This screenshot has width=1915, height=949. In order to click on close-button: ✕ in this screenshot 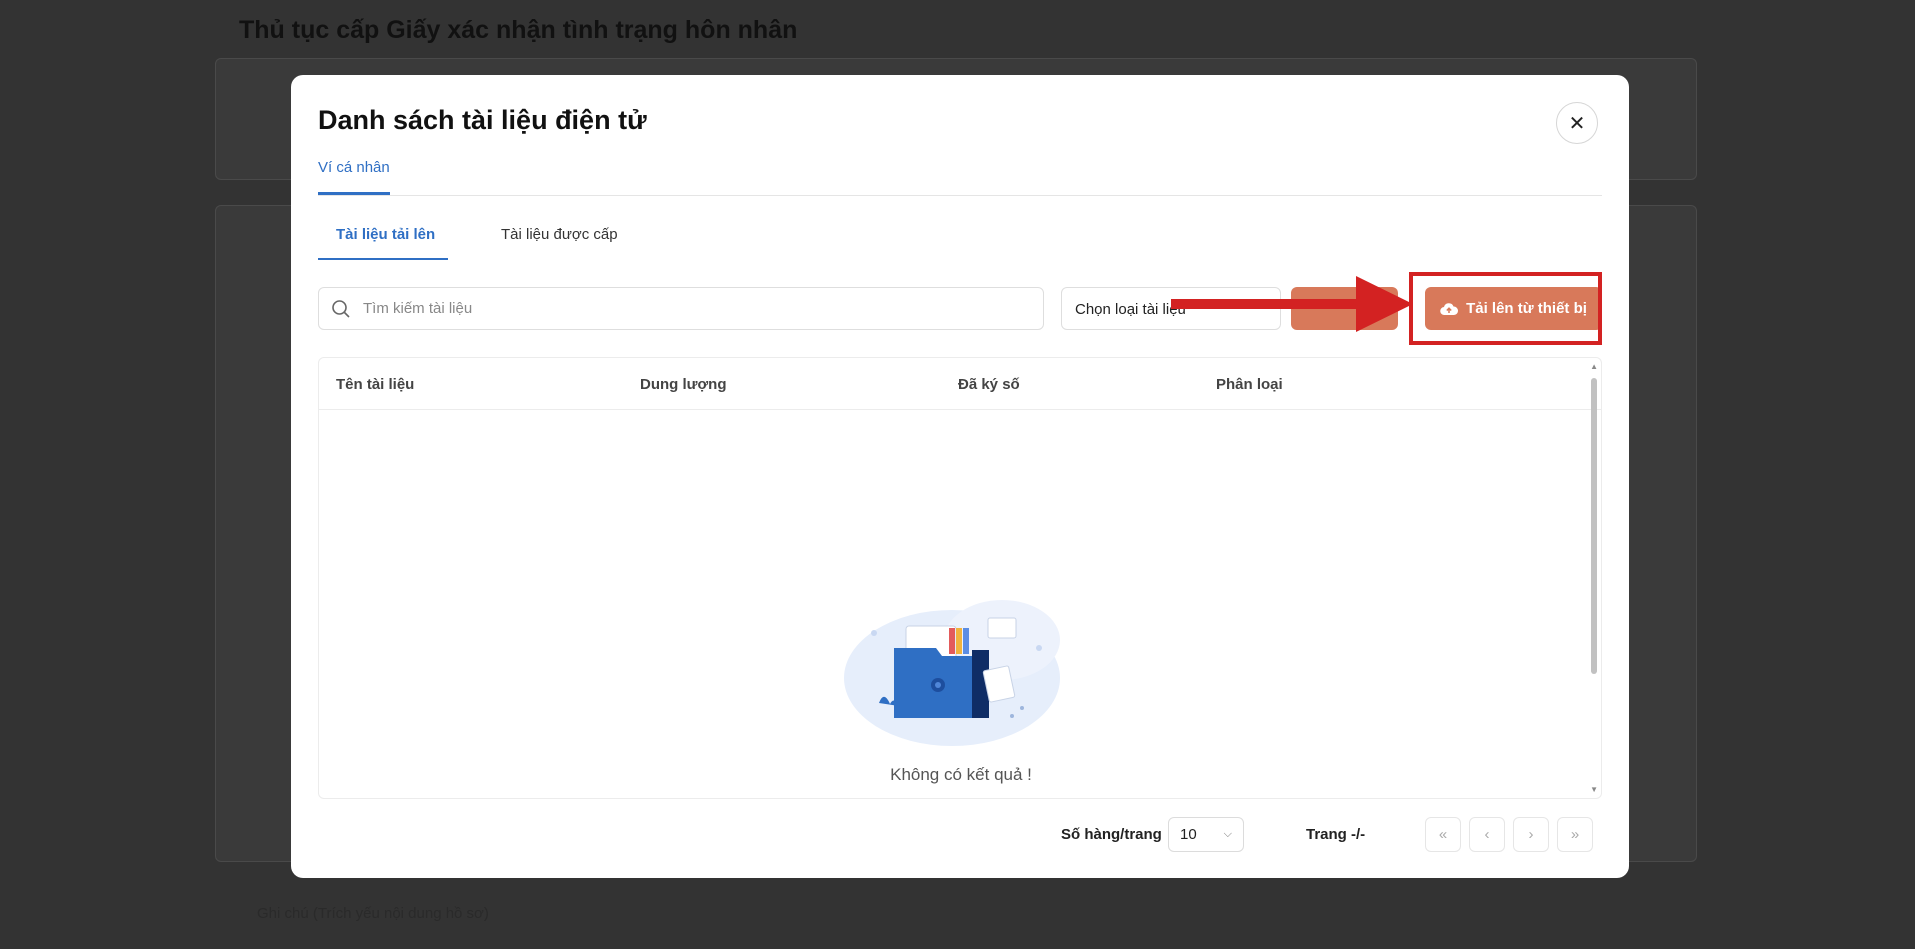, I will do `click(1577, 123)`.